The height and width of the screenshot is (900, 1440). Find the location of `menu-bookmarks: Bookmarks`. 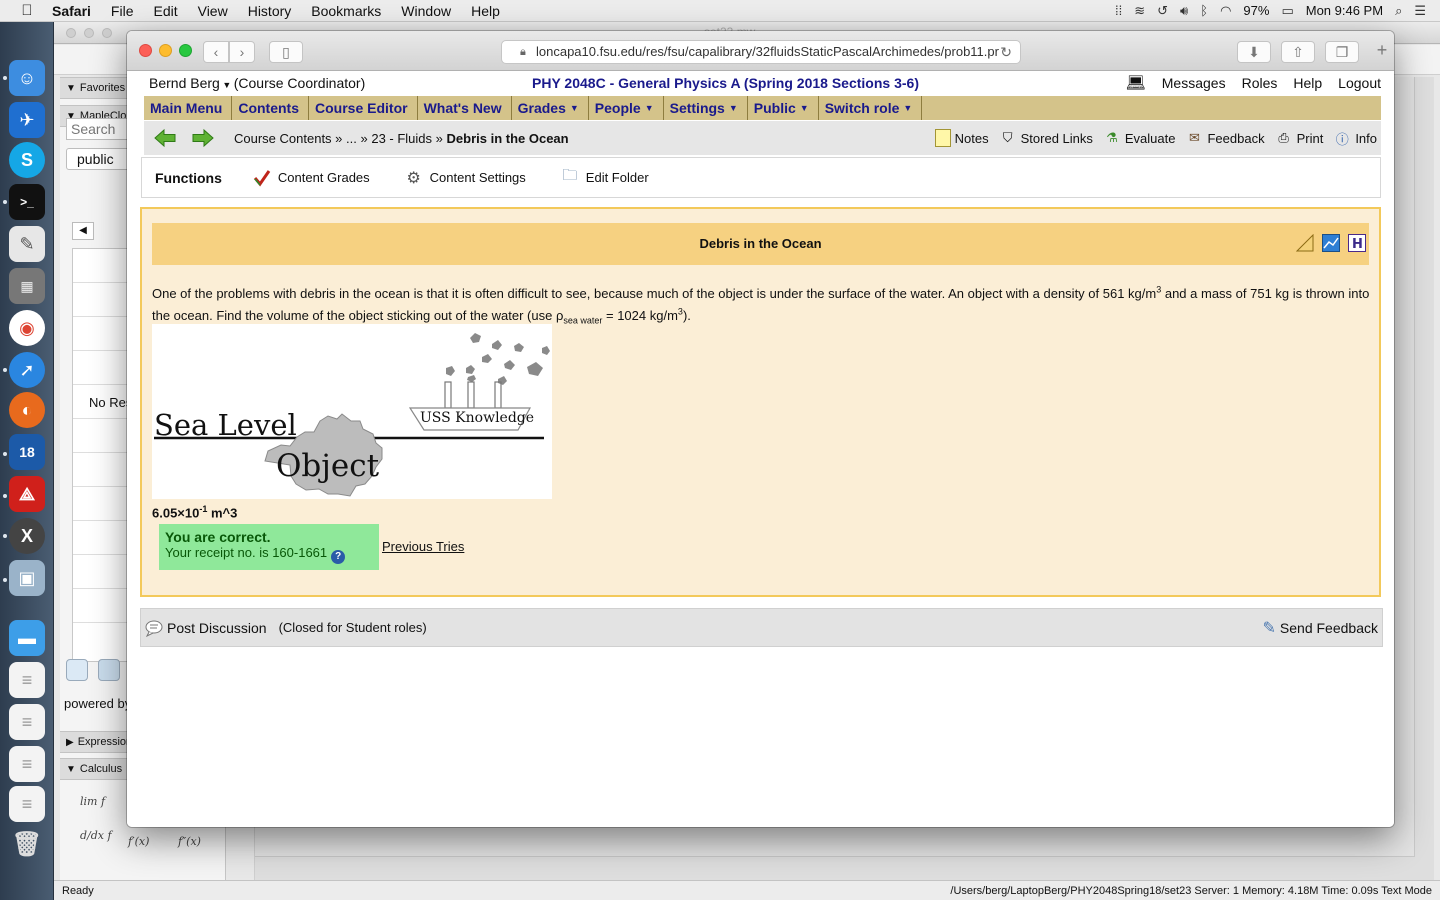

menu-bookmarks: Bookmarks is located at coordinates (346, 11).